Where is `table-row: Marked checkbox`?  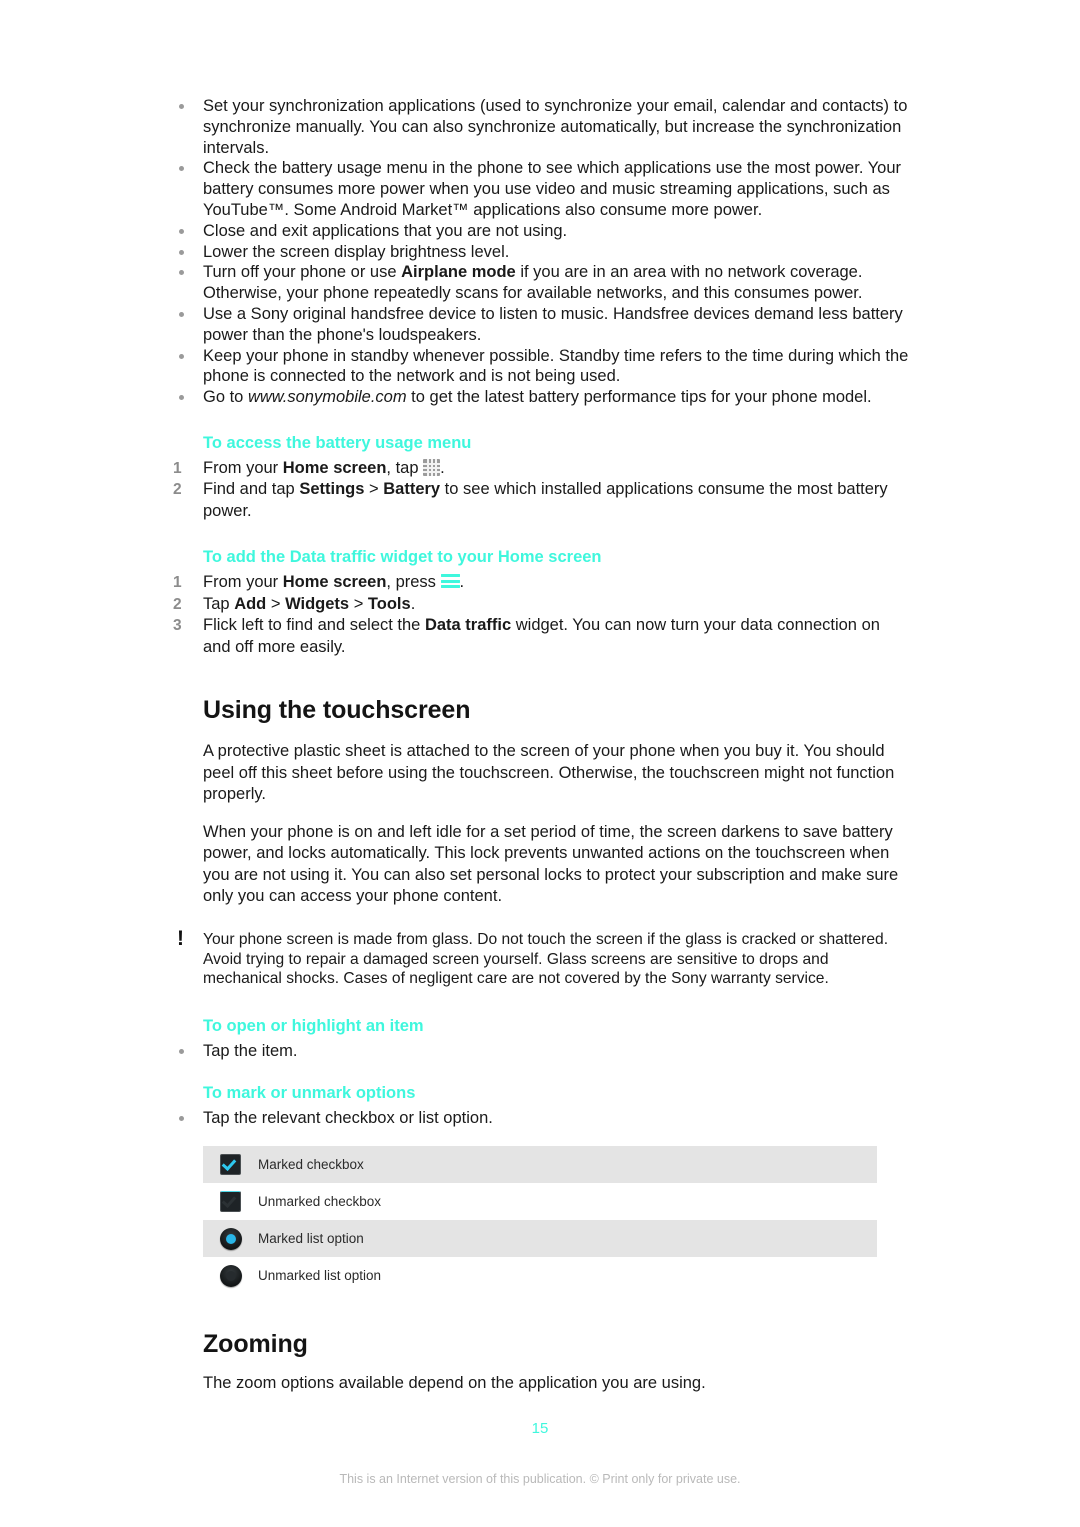 table-row: Marked checkbox is located at coordinates (540, 1165).